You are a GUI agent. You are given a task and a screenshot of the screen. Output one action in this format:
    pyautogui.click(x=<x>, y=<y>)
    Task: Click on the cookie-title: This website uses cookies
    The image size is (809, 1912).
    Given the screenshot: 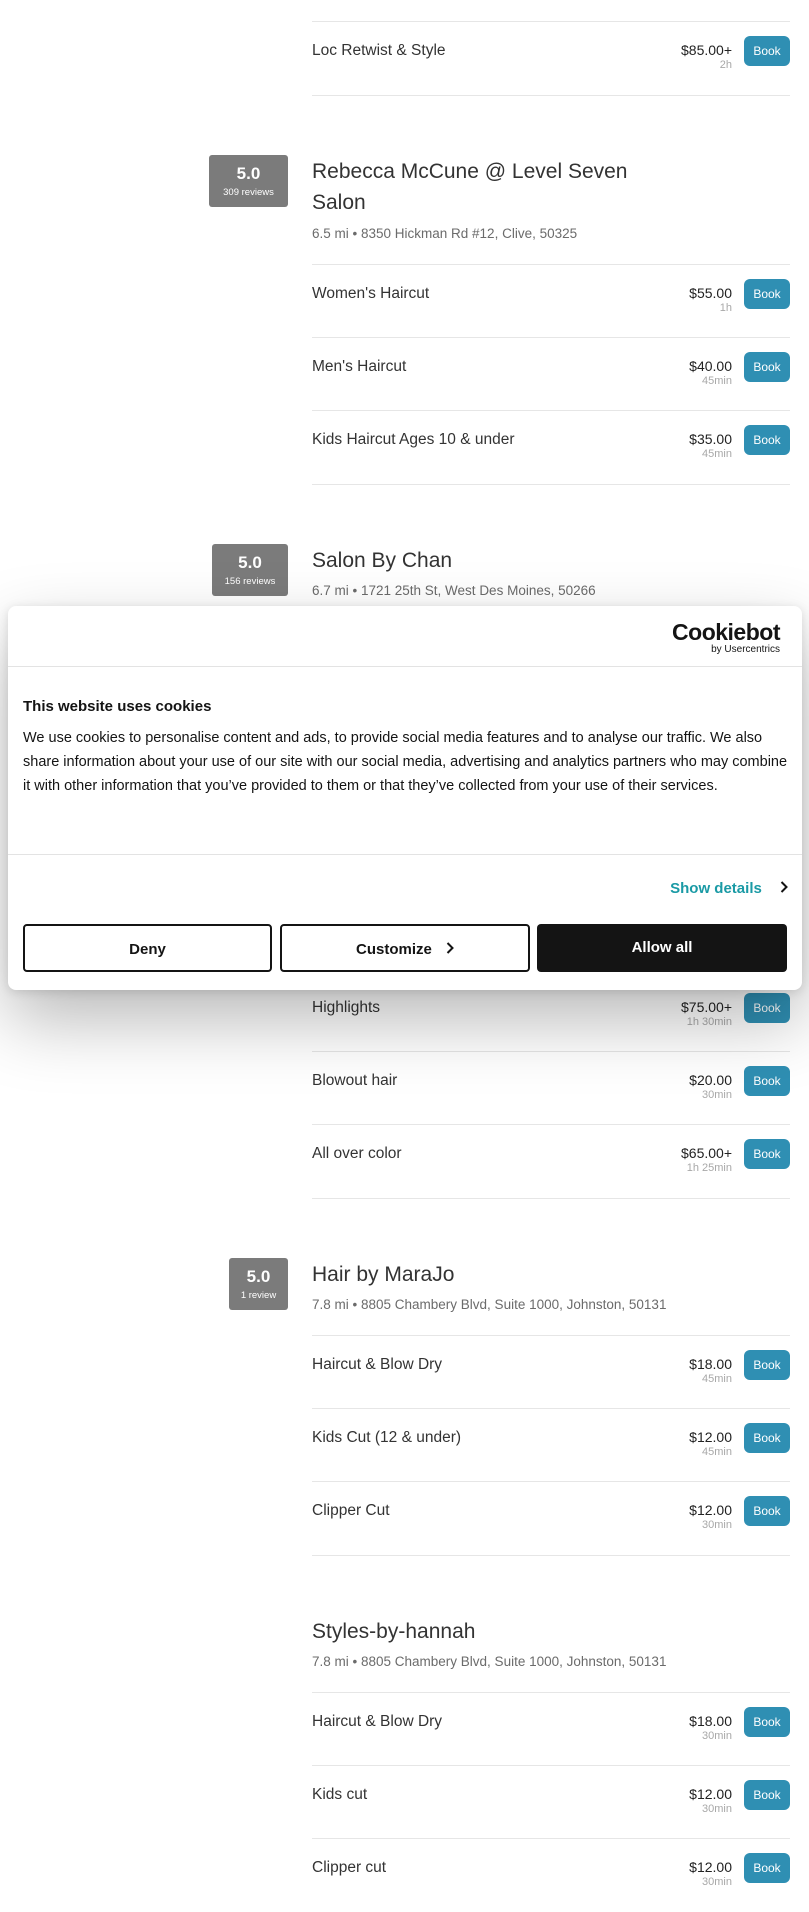 What is the action you would take?
    pyautogui.click(x=117, y=706)
    